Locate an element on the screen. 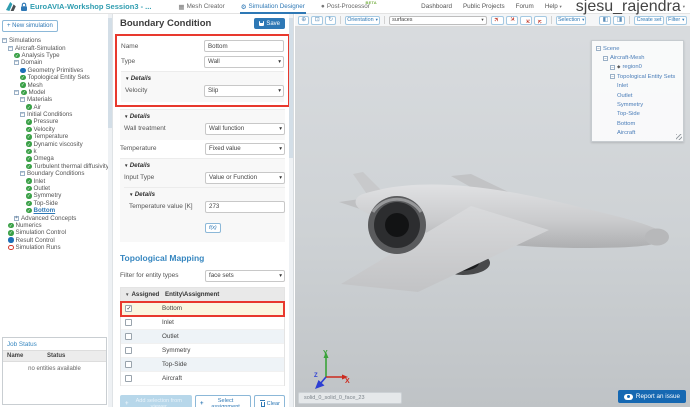 The width and height of the screenshot is (690, 407). sidebar-item-pressure: Pressure is located at coordinates (56, 121).